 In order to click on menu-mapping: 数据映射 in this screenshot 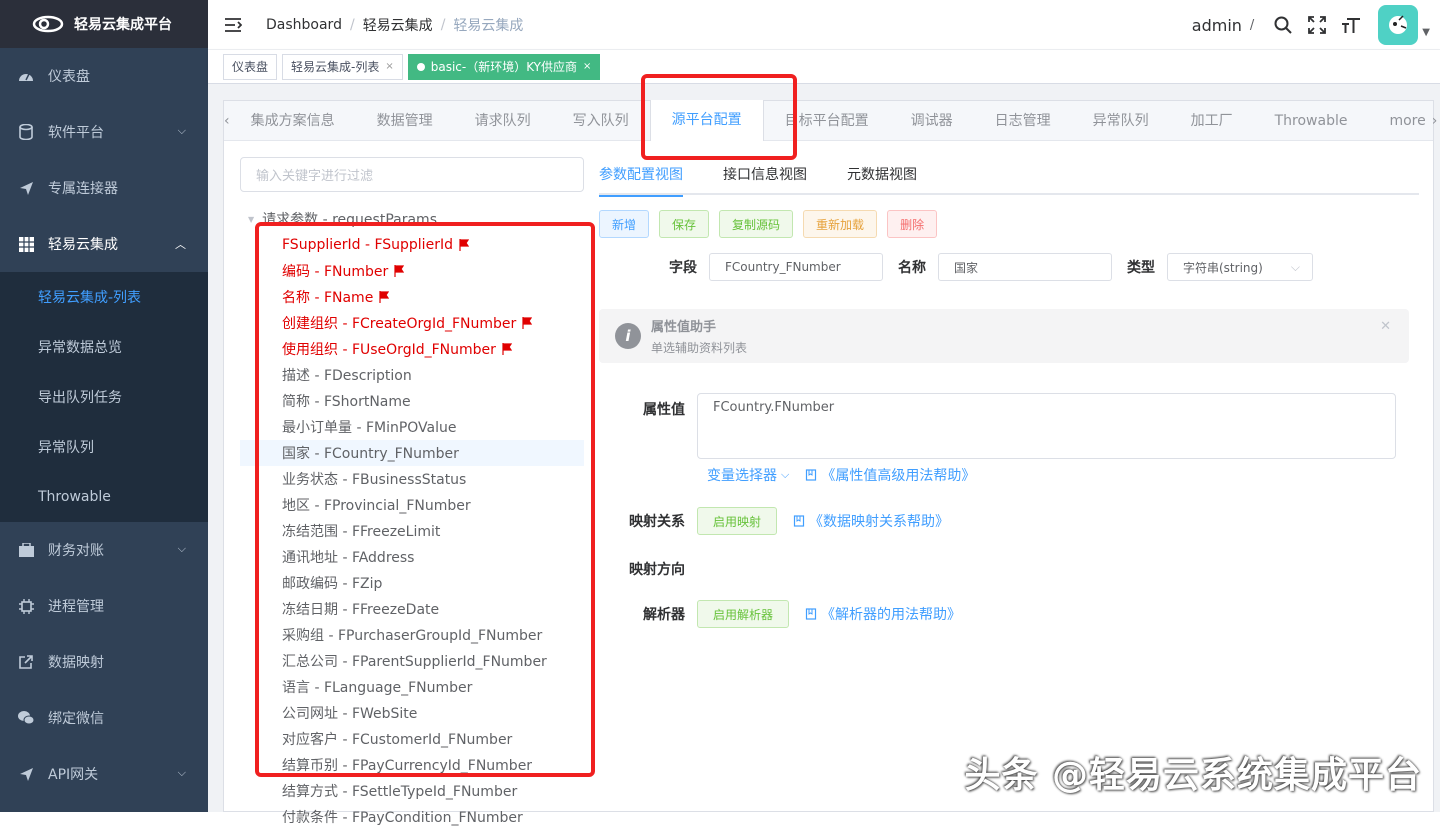, I will do `click(104, 662)`.